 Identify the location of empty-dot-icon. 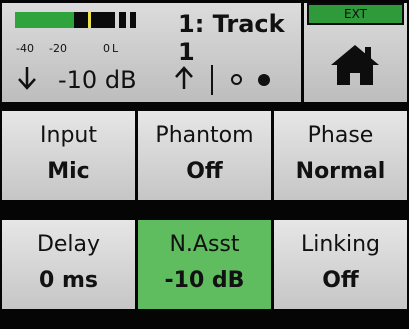
(236, 79).